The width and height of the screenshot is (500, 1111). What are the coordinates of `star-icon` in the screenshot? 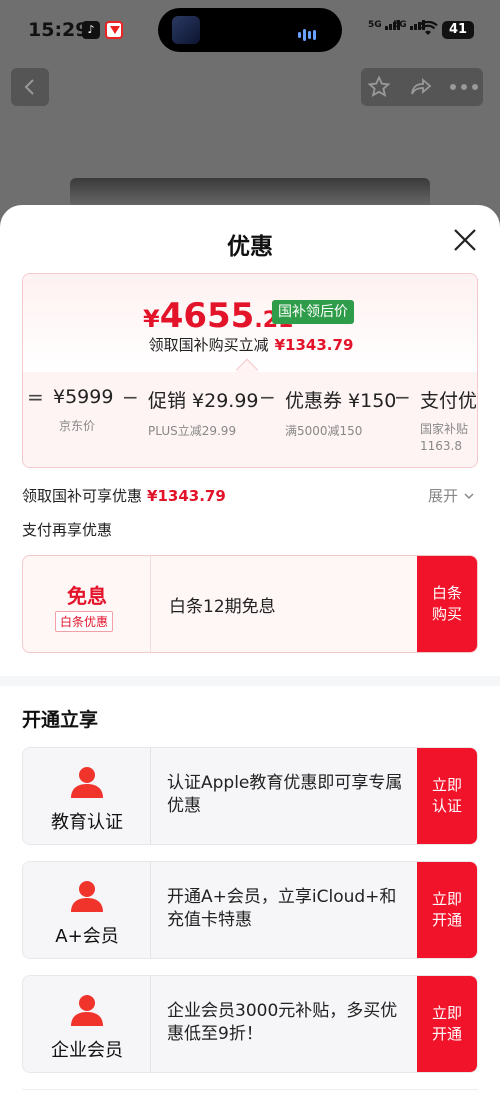 It's located at (379, 87).